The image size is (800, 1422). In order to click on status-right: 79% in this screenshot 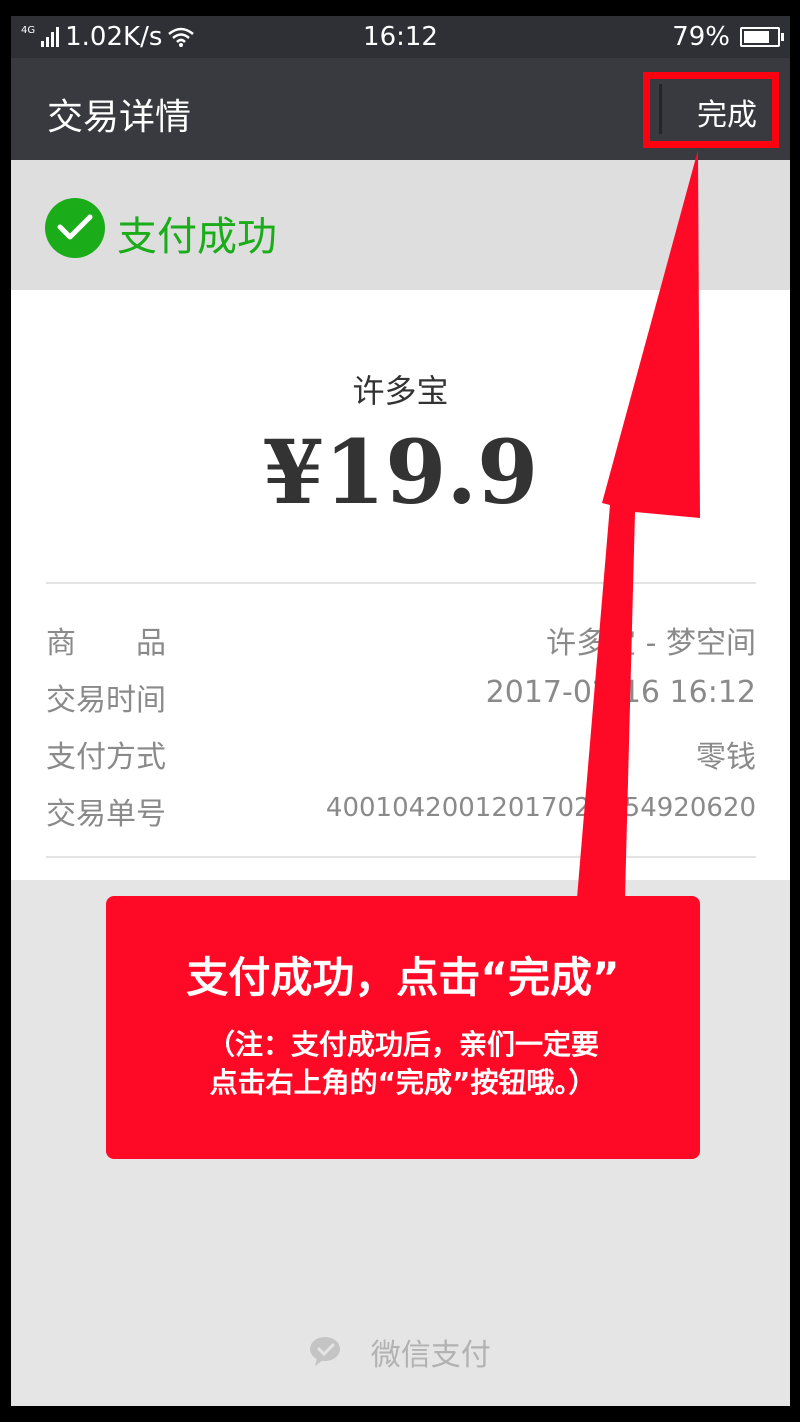, I will do `click(728, 37)`.